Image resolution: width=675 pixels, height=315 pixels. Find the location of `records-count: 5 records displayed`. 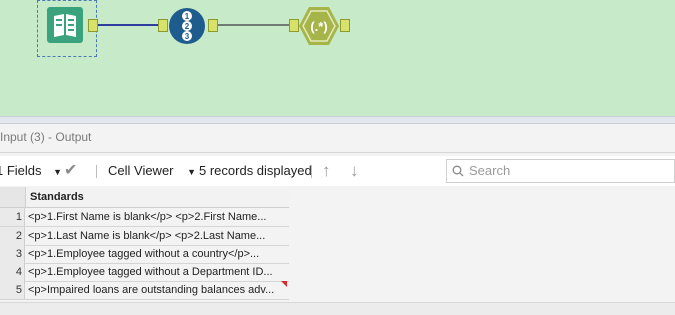

records-count: 5 records displayed is located at coordinates (255, 170).